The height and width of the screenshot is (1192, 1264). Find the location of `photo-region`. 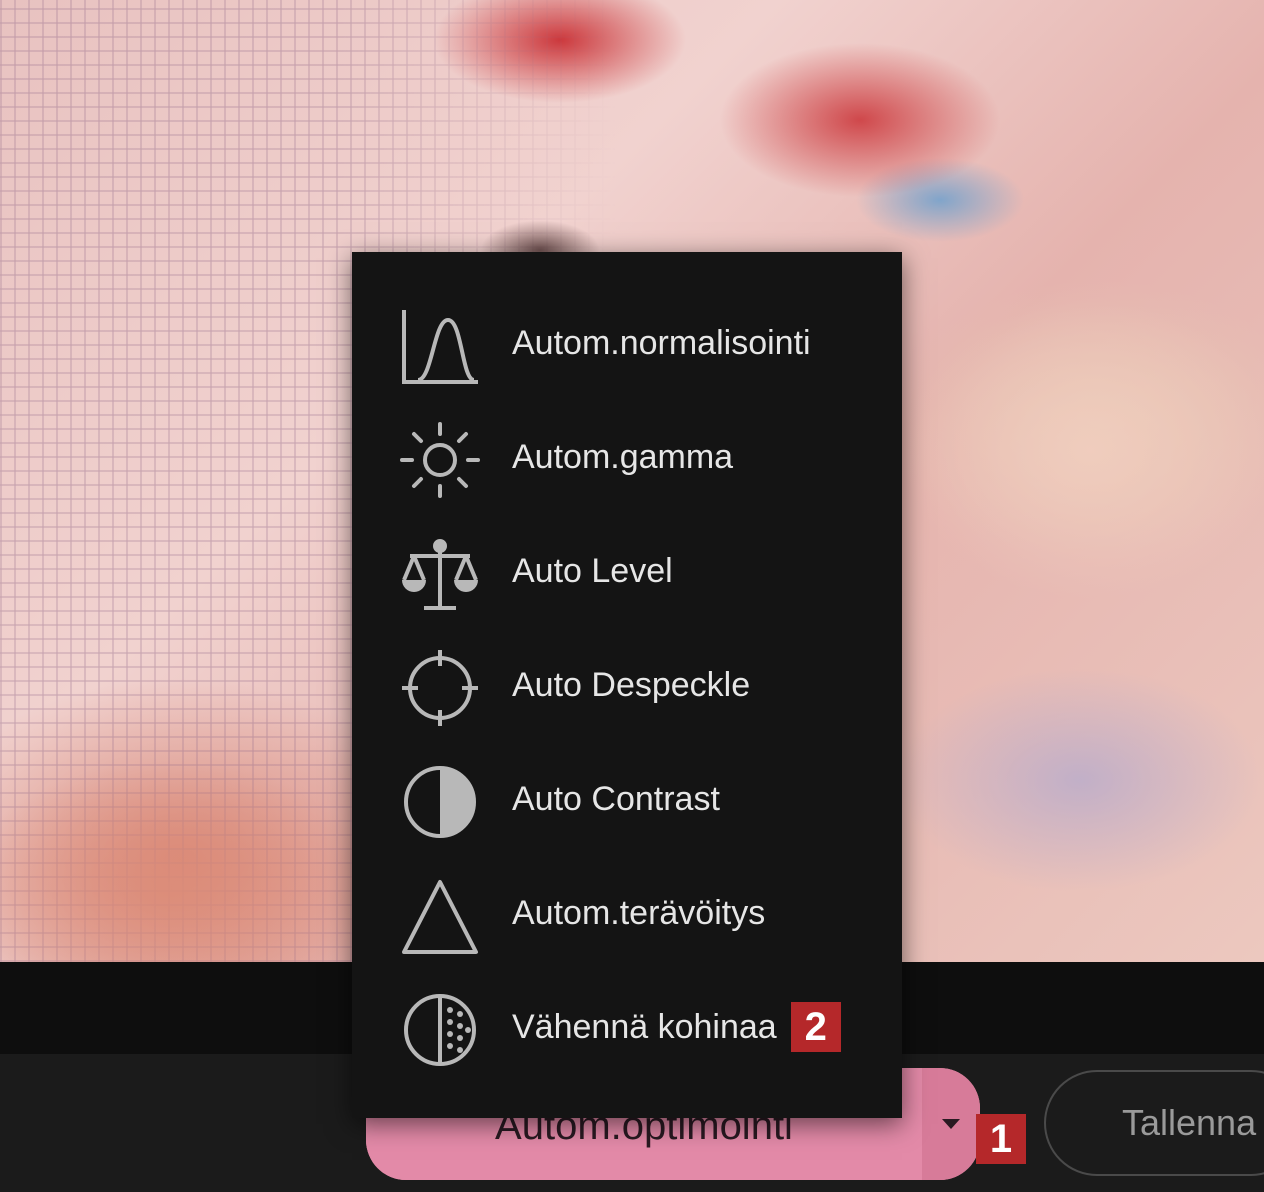

photo-region is located at coordinates (1082, 450).